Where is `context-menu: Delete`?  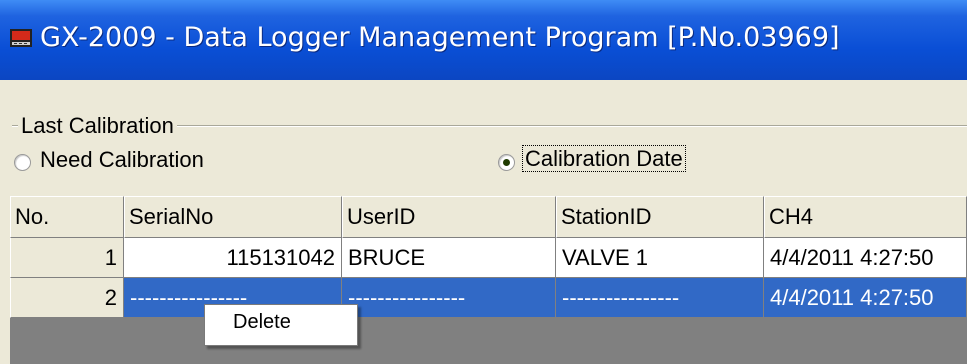
context-menu: Delete is located at coordinates (281, 325).